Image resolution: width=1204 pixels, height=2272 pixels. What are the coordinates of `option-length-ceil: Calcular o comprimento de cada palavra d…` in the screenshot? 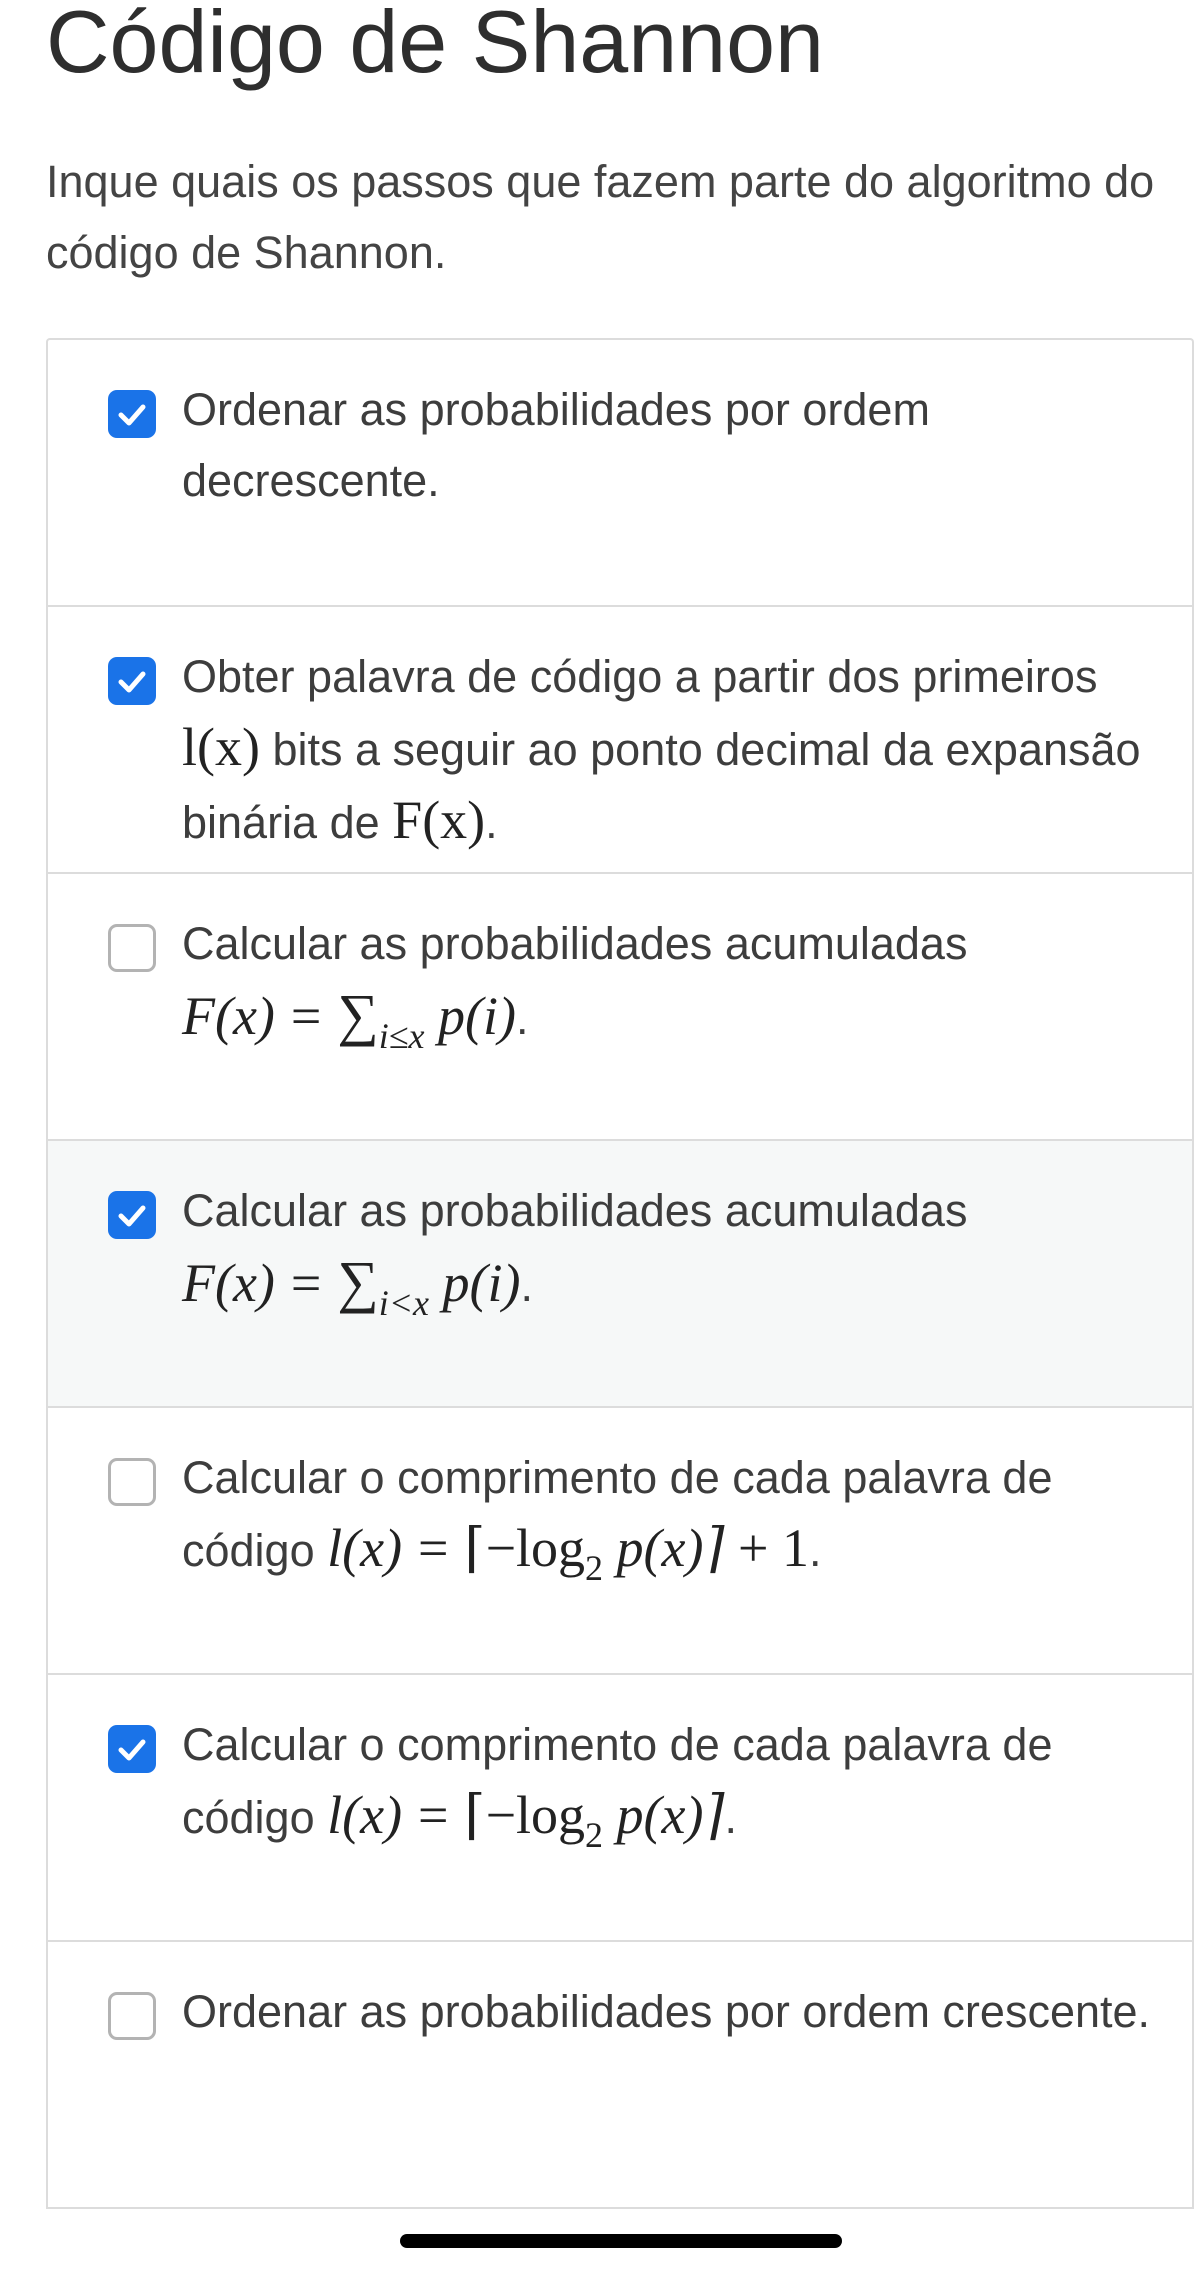 It's located at (620, 1808).